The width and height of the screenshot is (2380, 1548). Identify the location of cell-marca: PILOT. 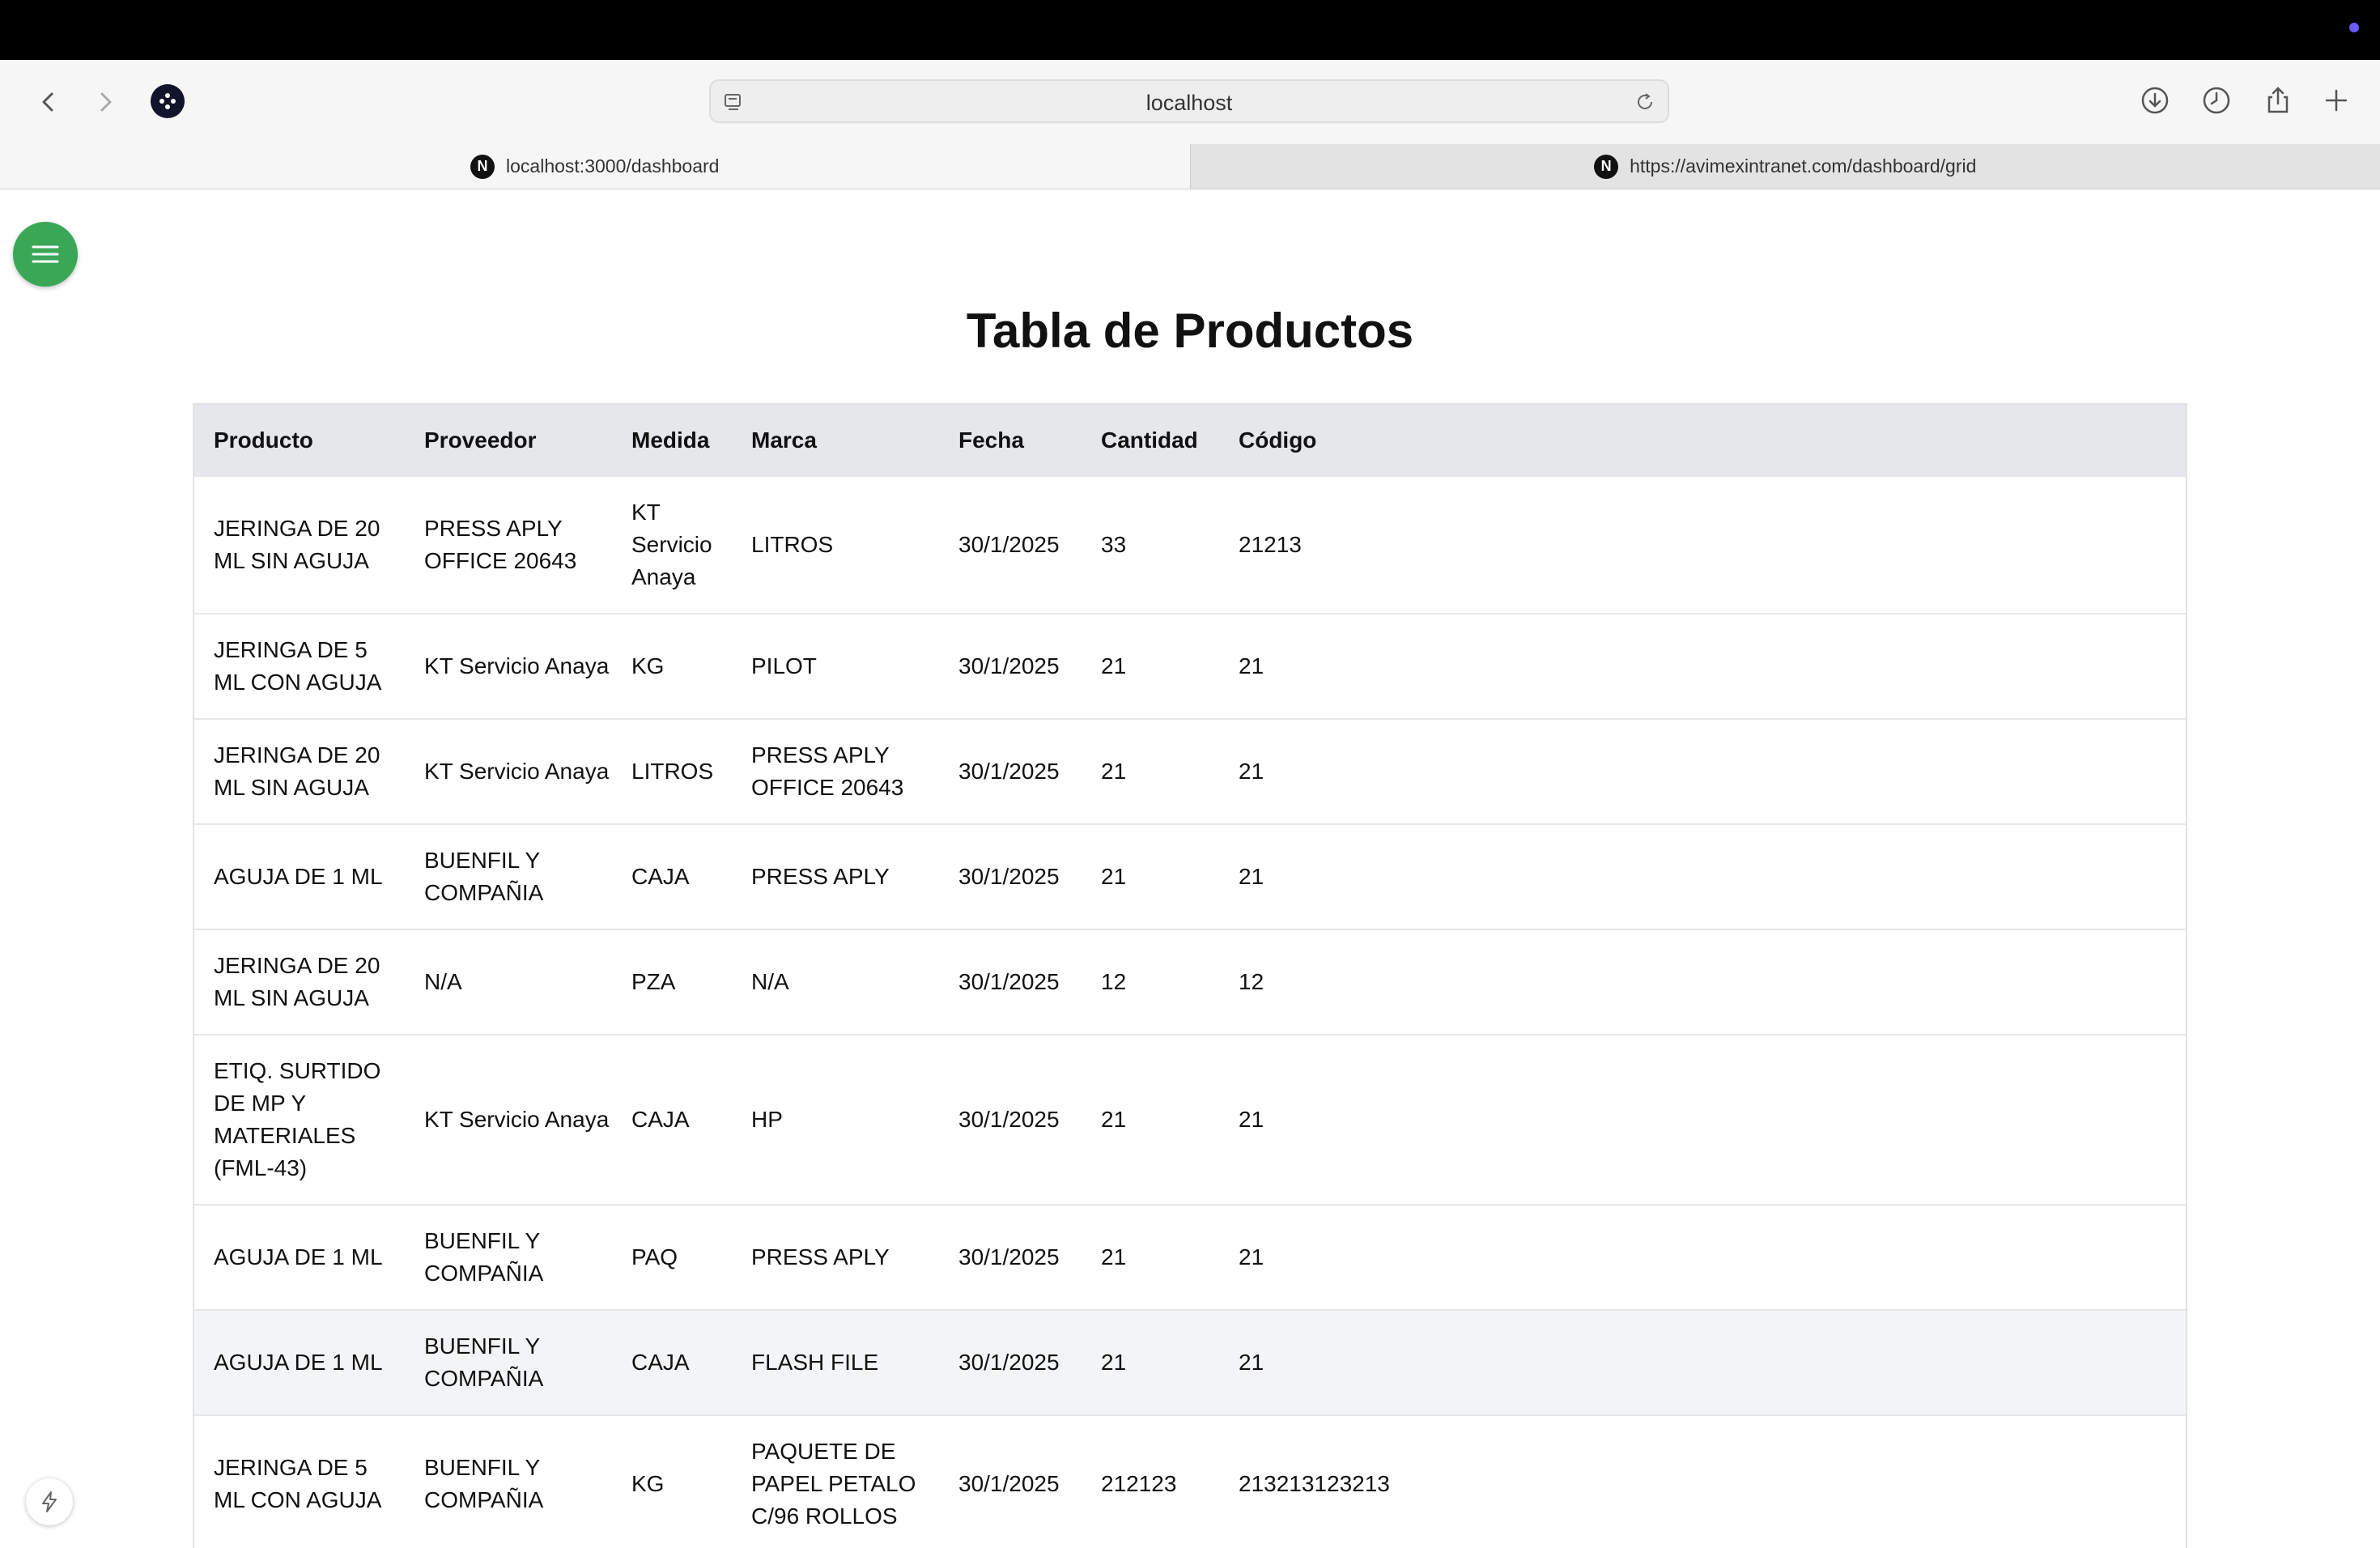
(836, 666).